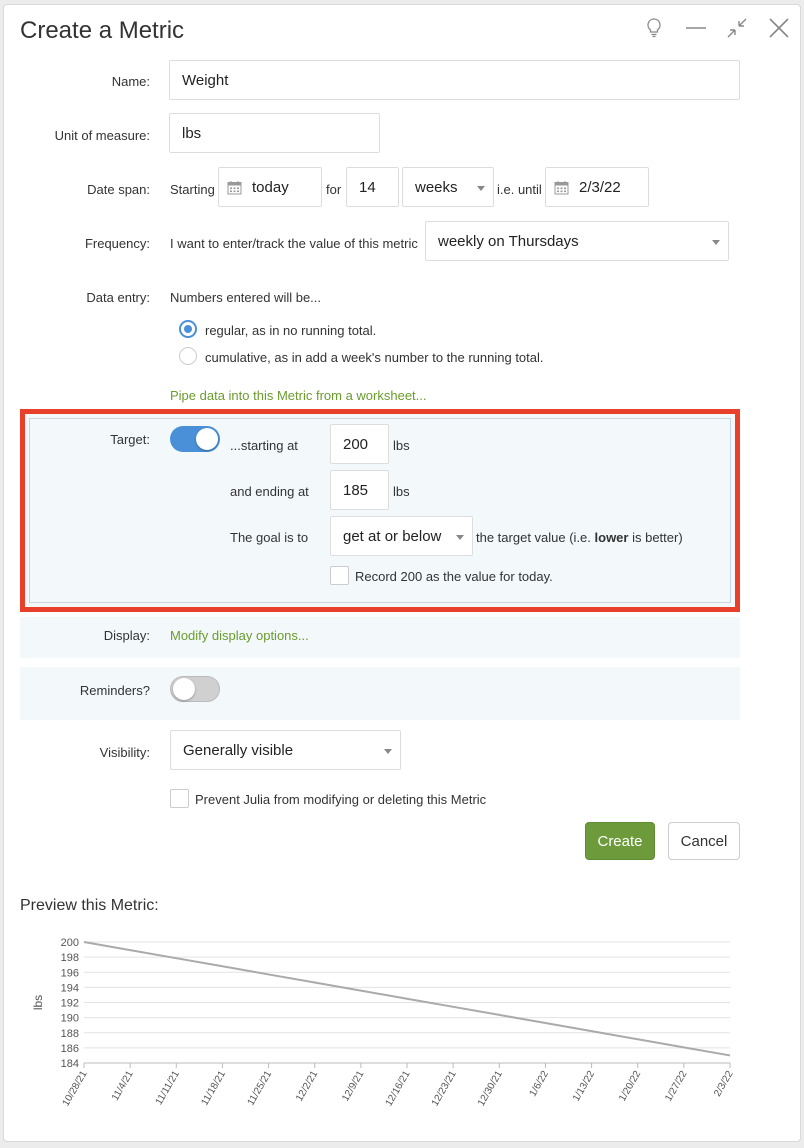 Image resolution: width=804 pixels, height=1148 pixels. What do you see at coordinates (118, 297) in the screenshot?
I see `data-entry-label: Data entry:` at bounding box center [118, 297].